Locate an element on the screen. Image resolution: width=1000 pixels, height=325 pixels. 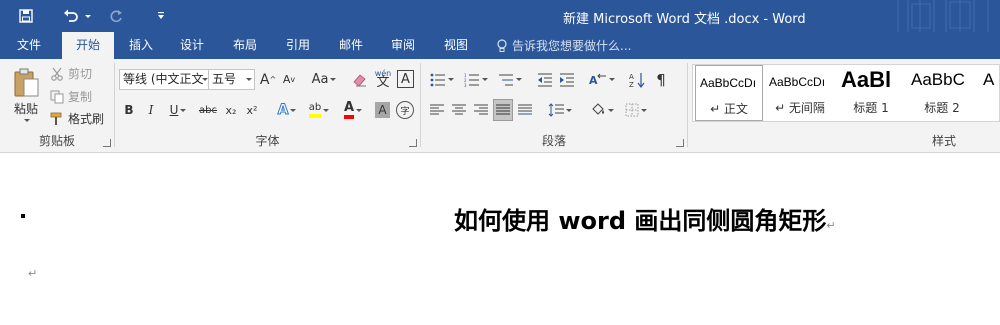
character-border-button: A is located at coordinates (405, 79).